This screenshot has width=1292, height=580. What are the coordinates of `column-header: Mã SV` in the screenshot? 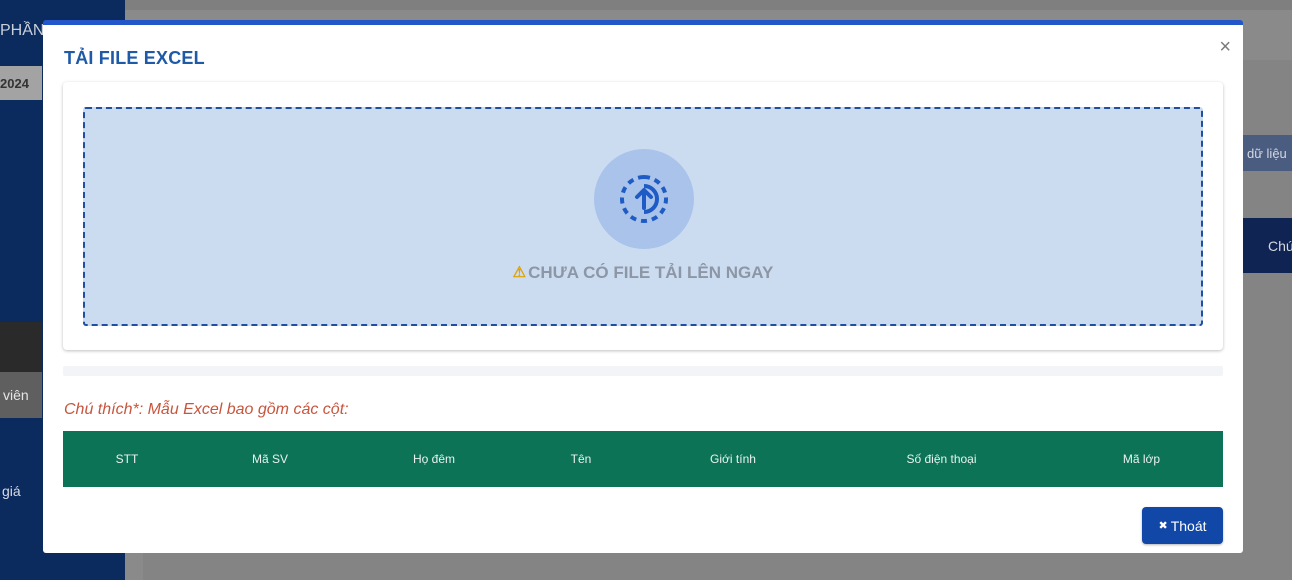 It's located at (269, 459).